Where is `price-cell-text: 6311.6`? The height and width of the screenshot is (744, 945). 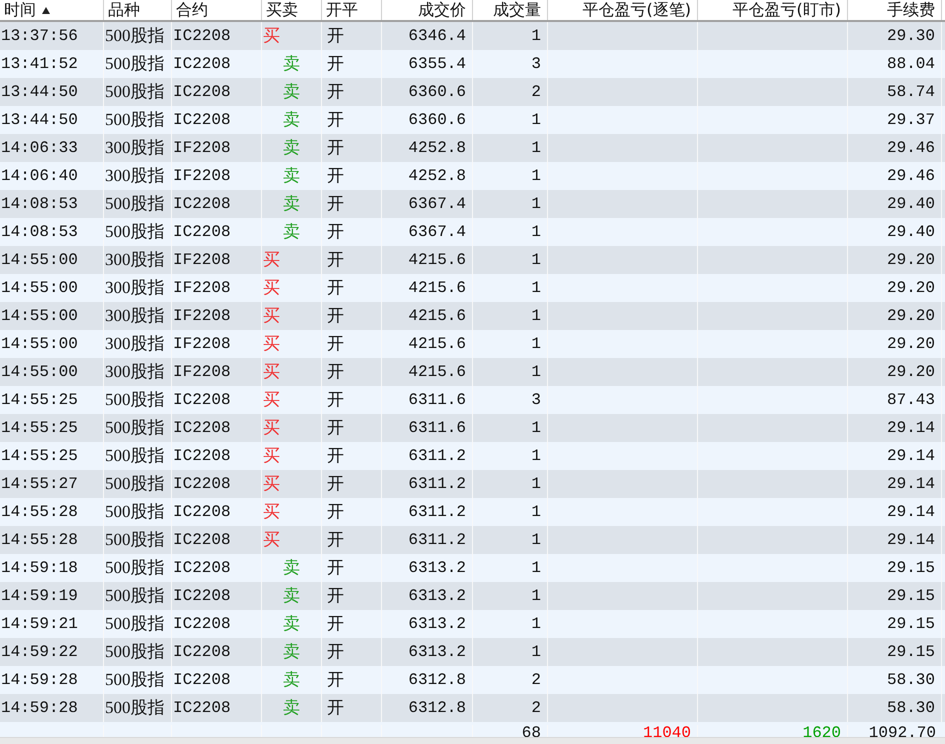
price-cell-text: 6311.6 is located at coordinates (437, 400).